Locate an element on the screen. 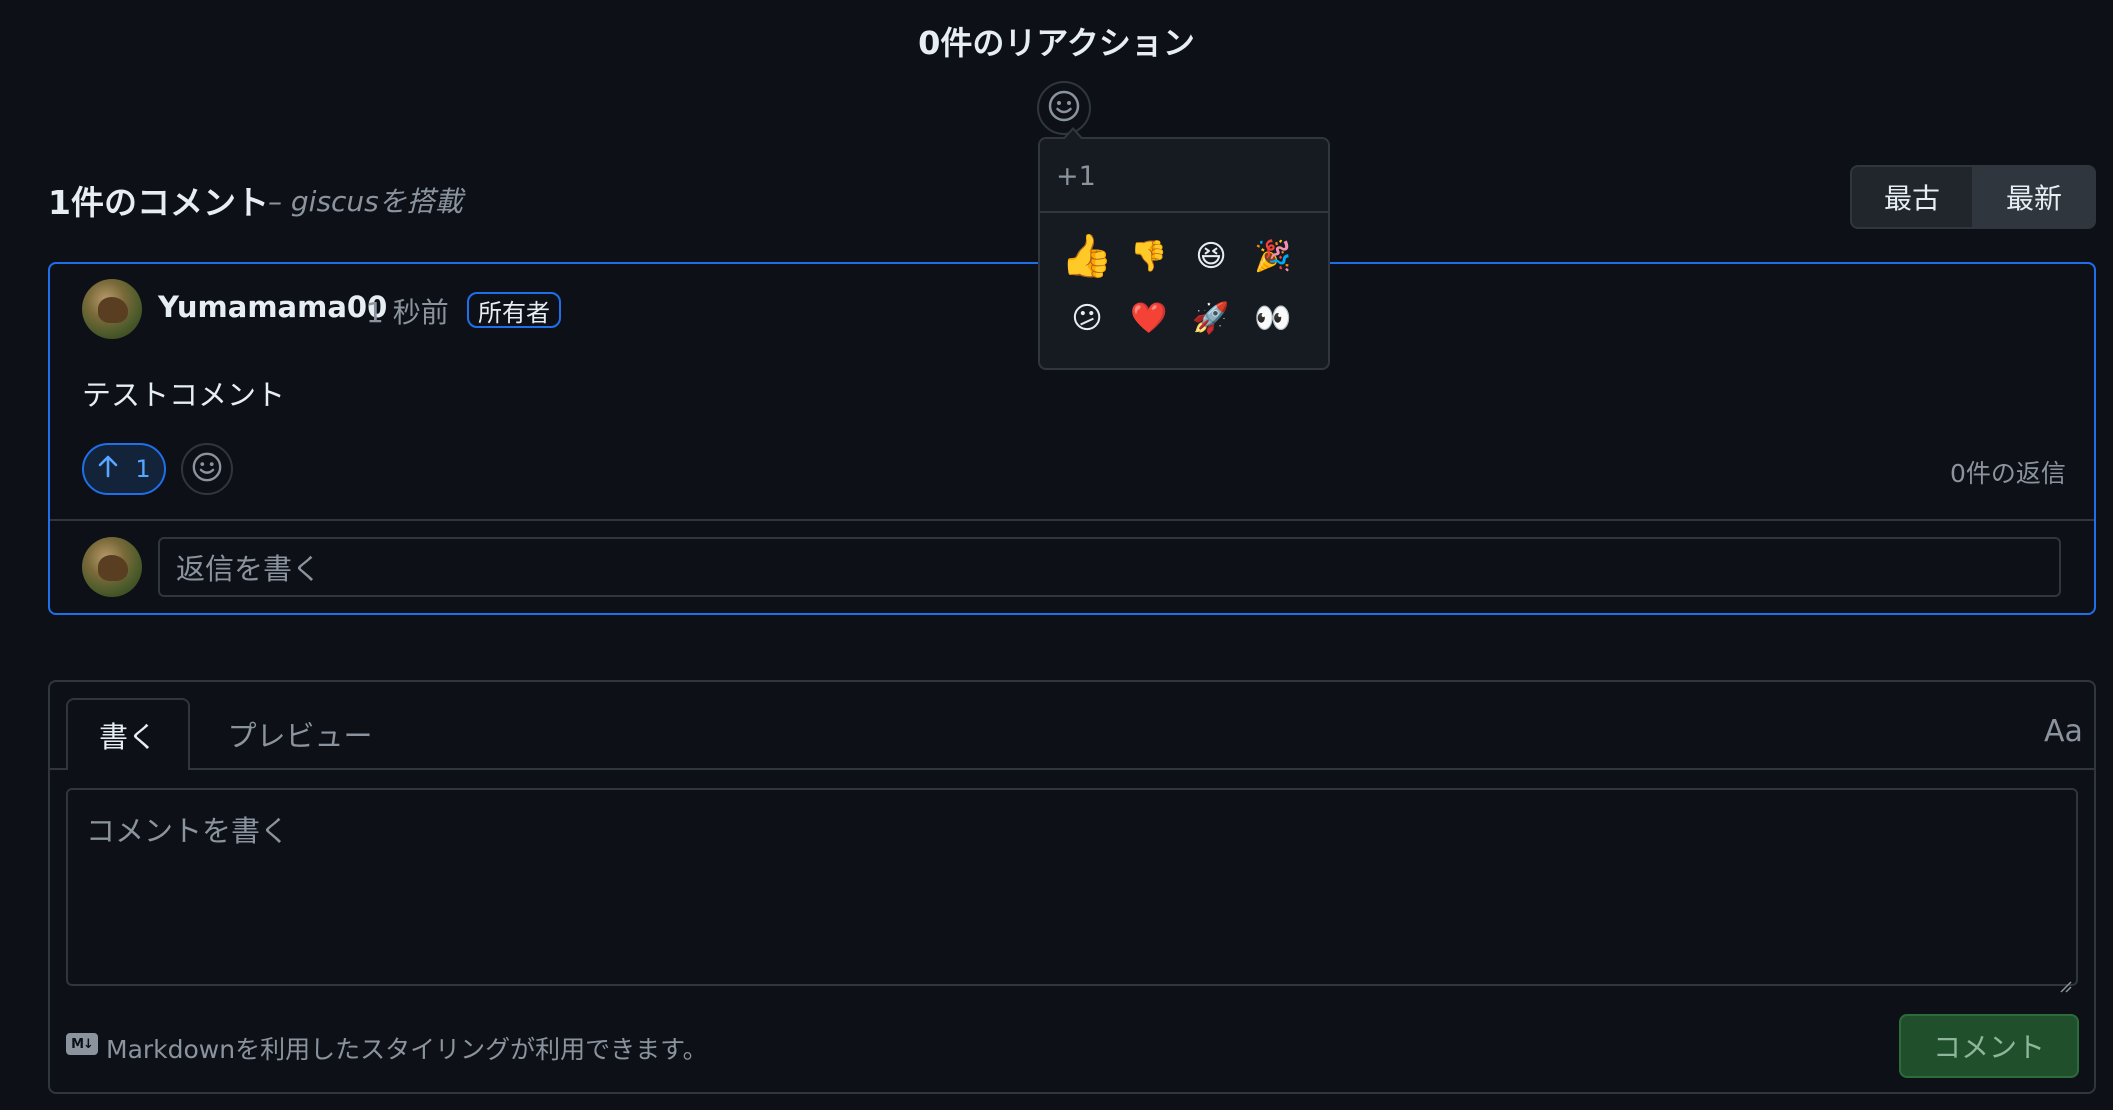 Image resolution: width=2113 pixels, height=1110 pixels. emoji-rocket-button: 🚀 is located at coordinates (1211, 318).